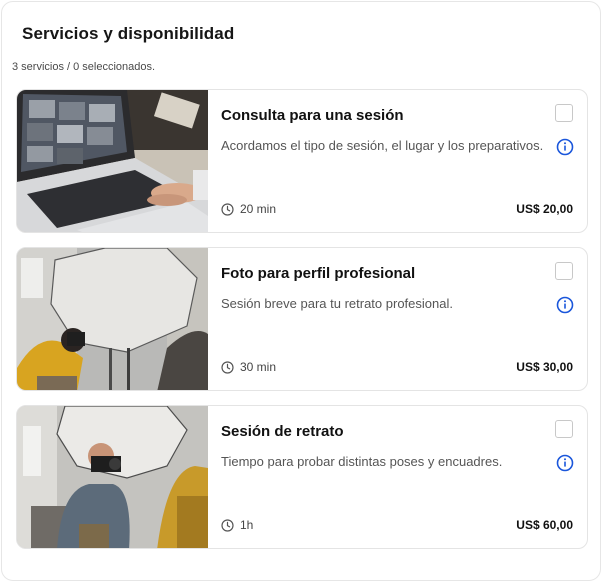 The height and width of the screenshot is (581, 604). What do you see at coordinates (247, 525) in the screenshot?
I see `duration-label: 1h` at bounding box center [247, 525].